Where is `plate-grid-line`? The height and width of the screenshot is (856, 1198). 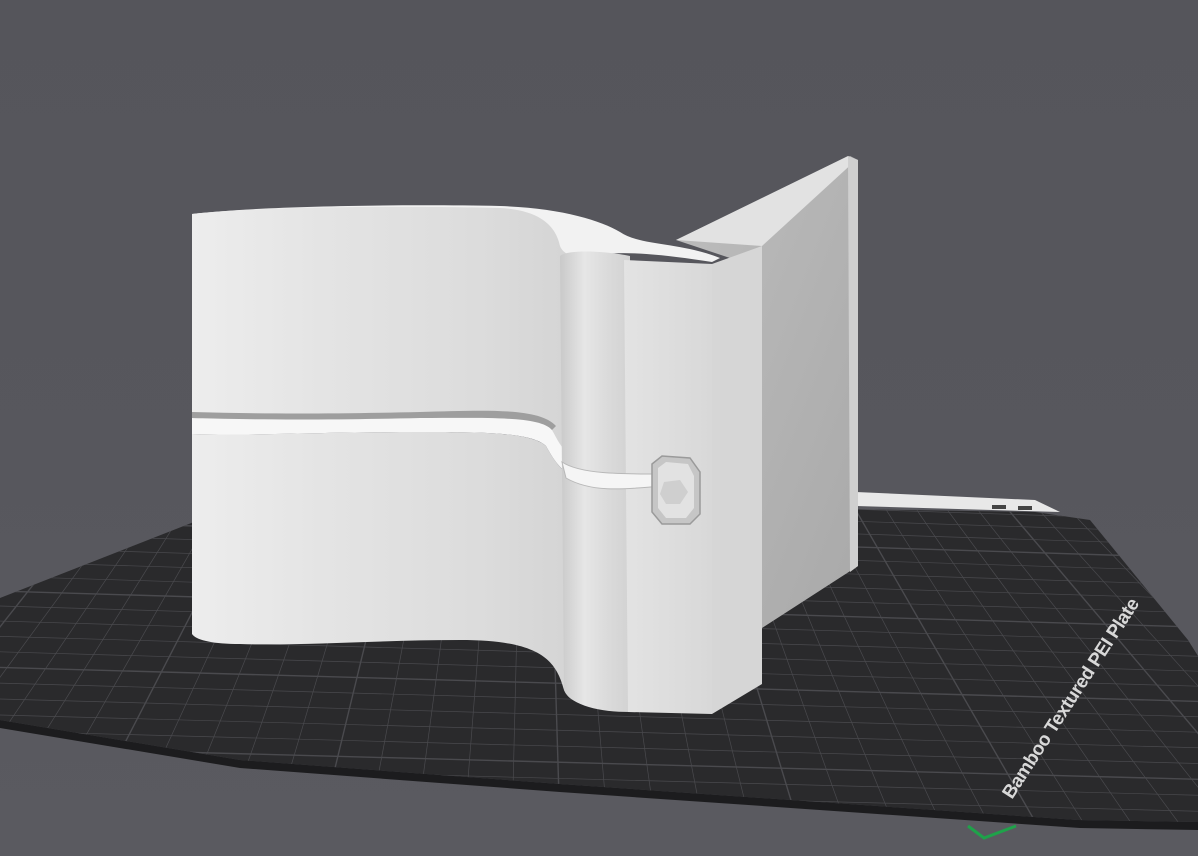
plate-grid-line is located at coordinates (599, 843).